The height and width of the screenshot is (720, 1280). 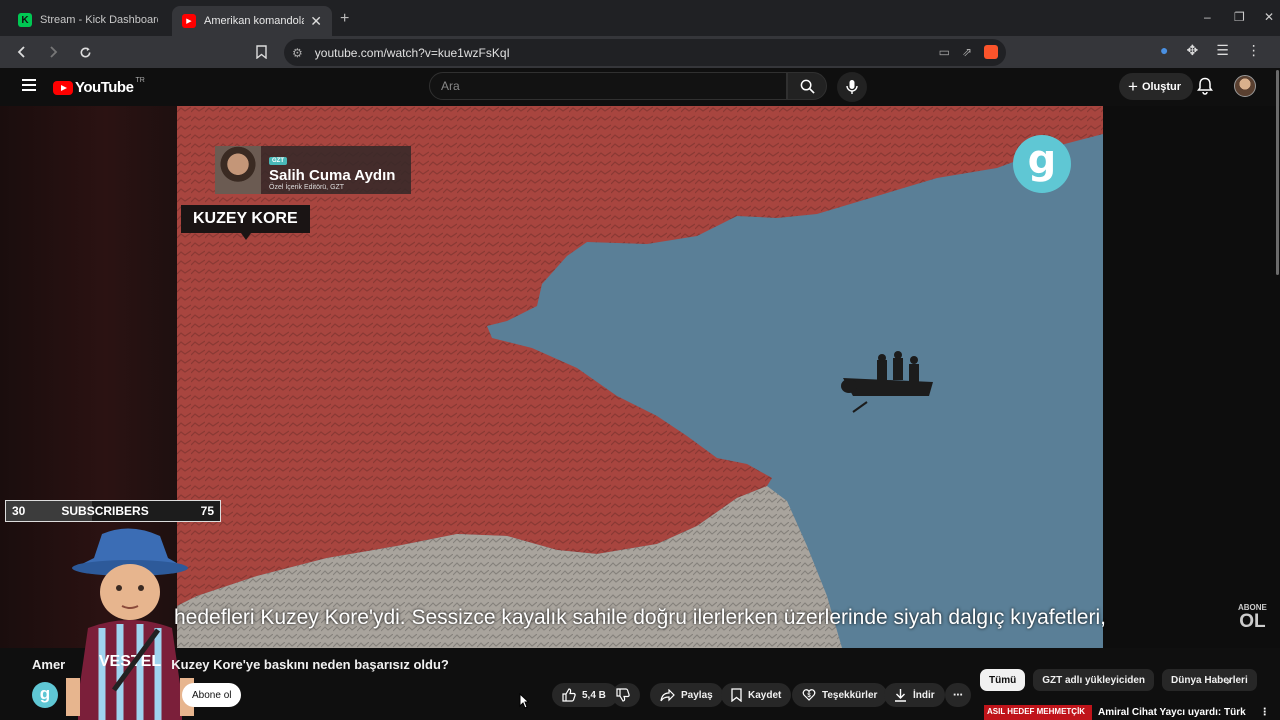 I want to click on download-label: İndir, so click(x=924, y=695).